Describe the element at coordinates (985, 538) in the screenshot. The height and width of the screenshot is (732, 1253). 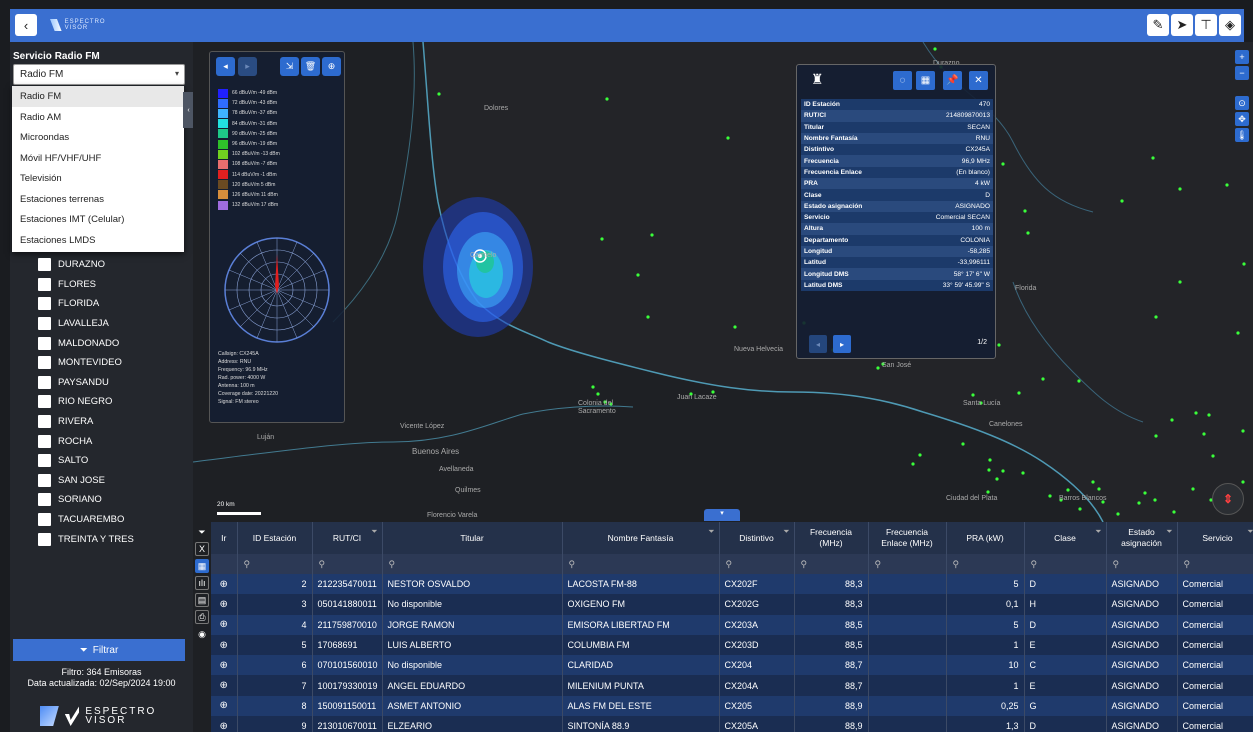
I see `column-header: PRA (kW)` at that location.